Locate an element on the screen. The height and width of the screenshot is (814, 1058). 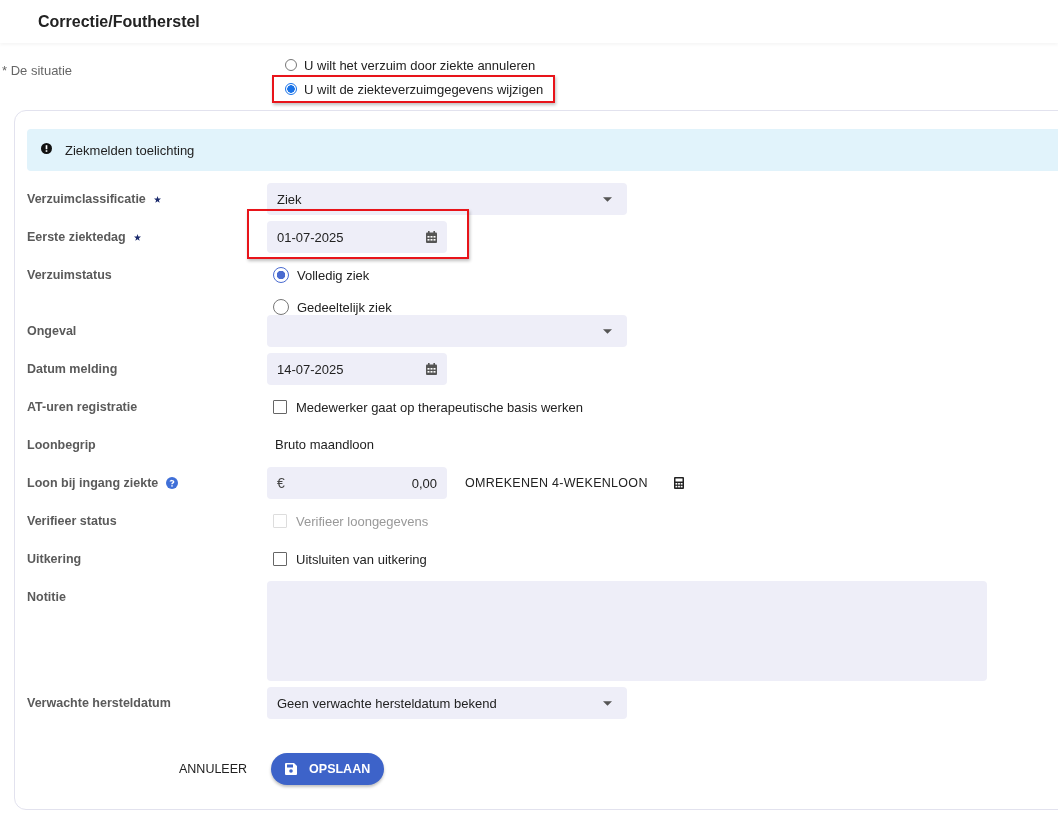
radio-label: U wilt het verzuim door ziekte annuleren is located at coordinates (420, 65).